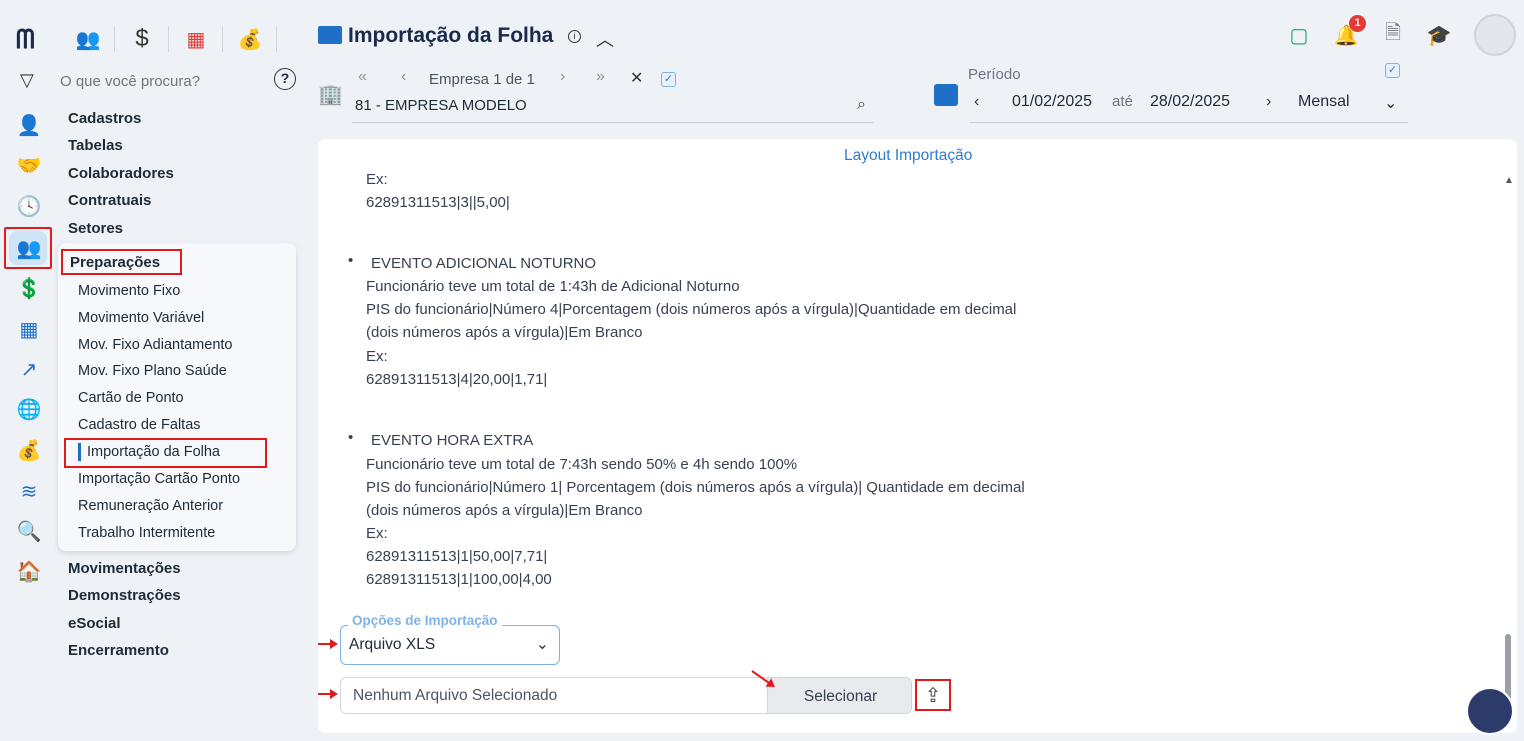  Describe the element at coordinates (1190, 102) in the screenshot. I see `date-to: 28/02/2025` at that location.